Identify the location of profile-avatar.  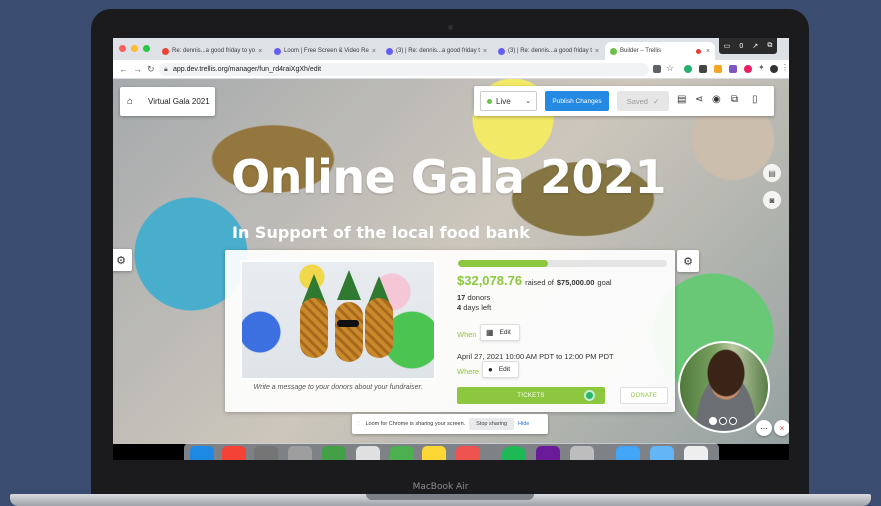
(774, 69).